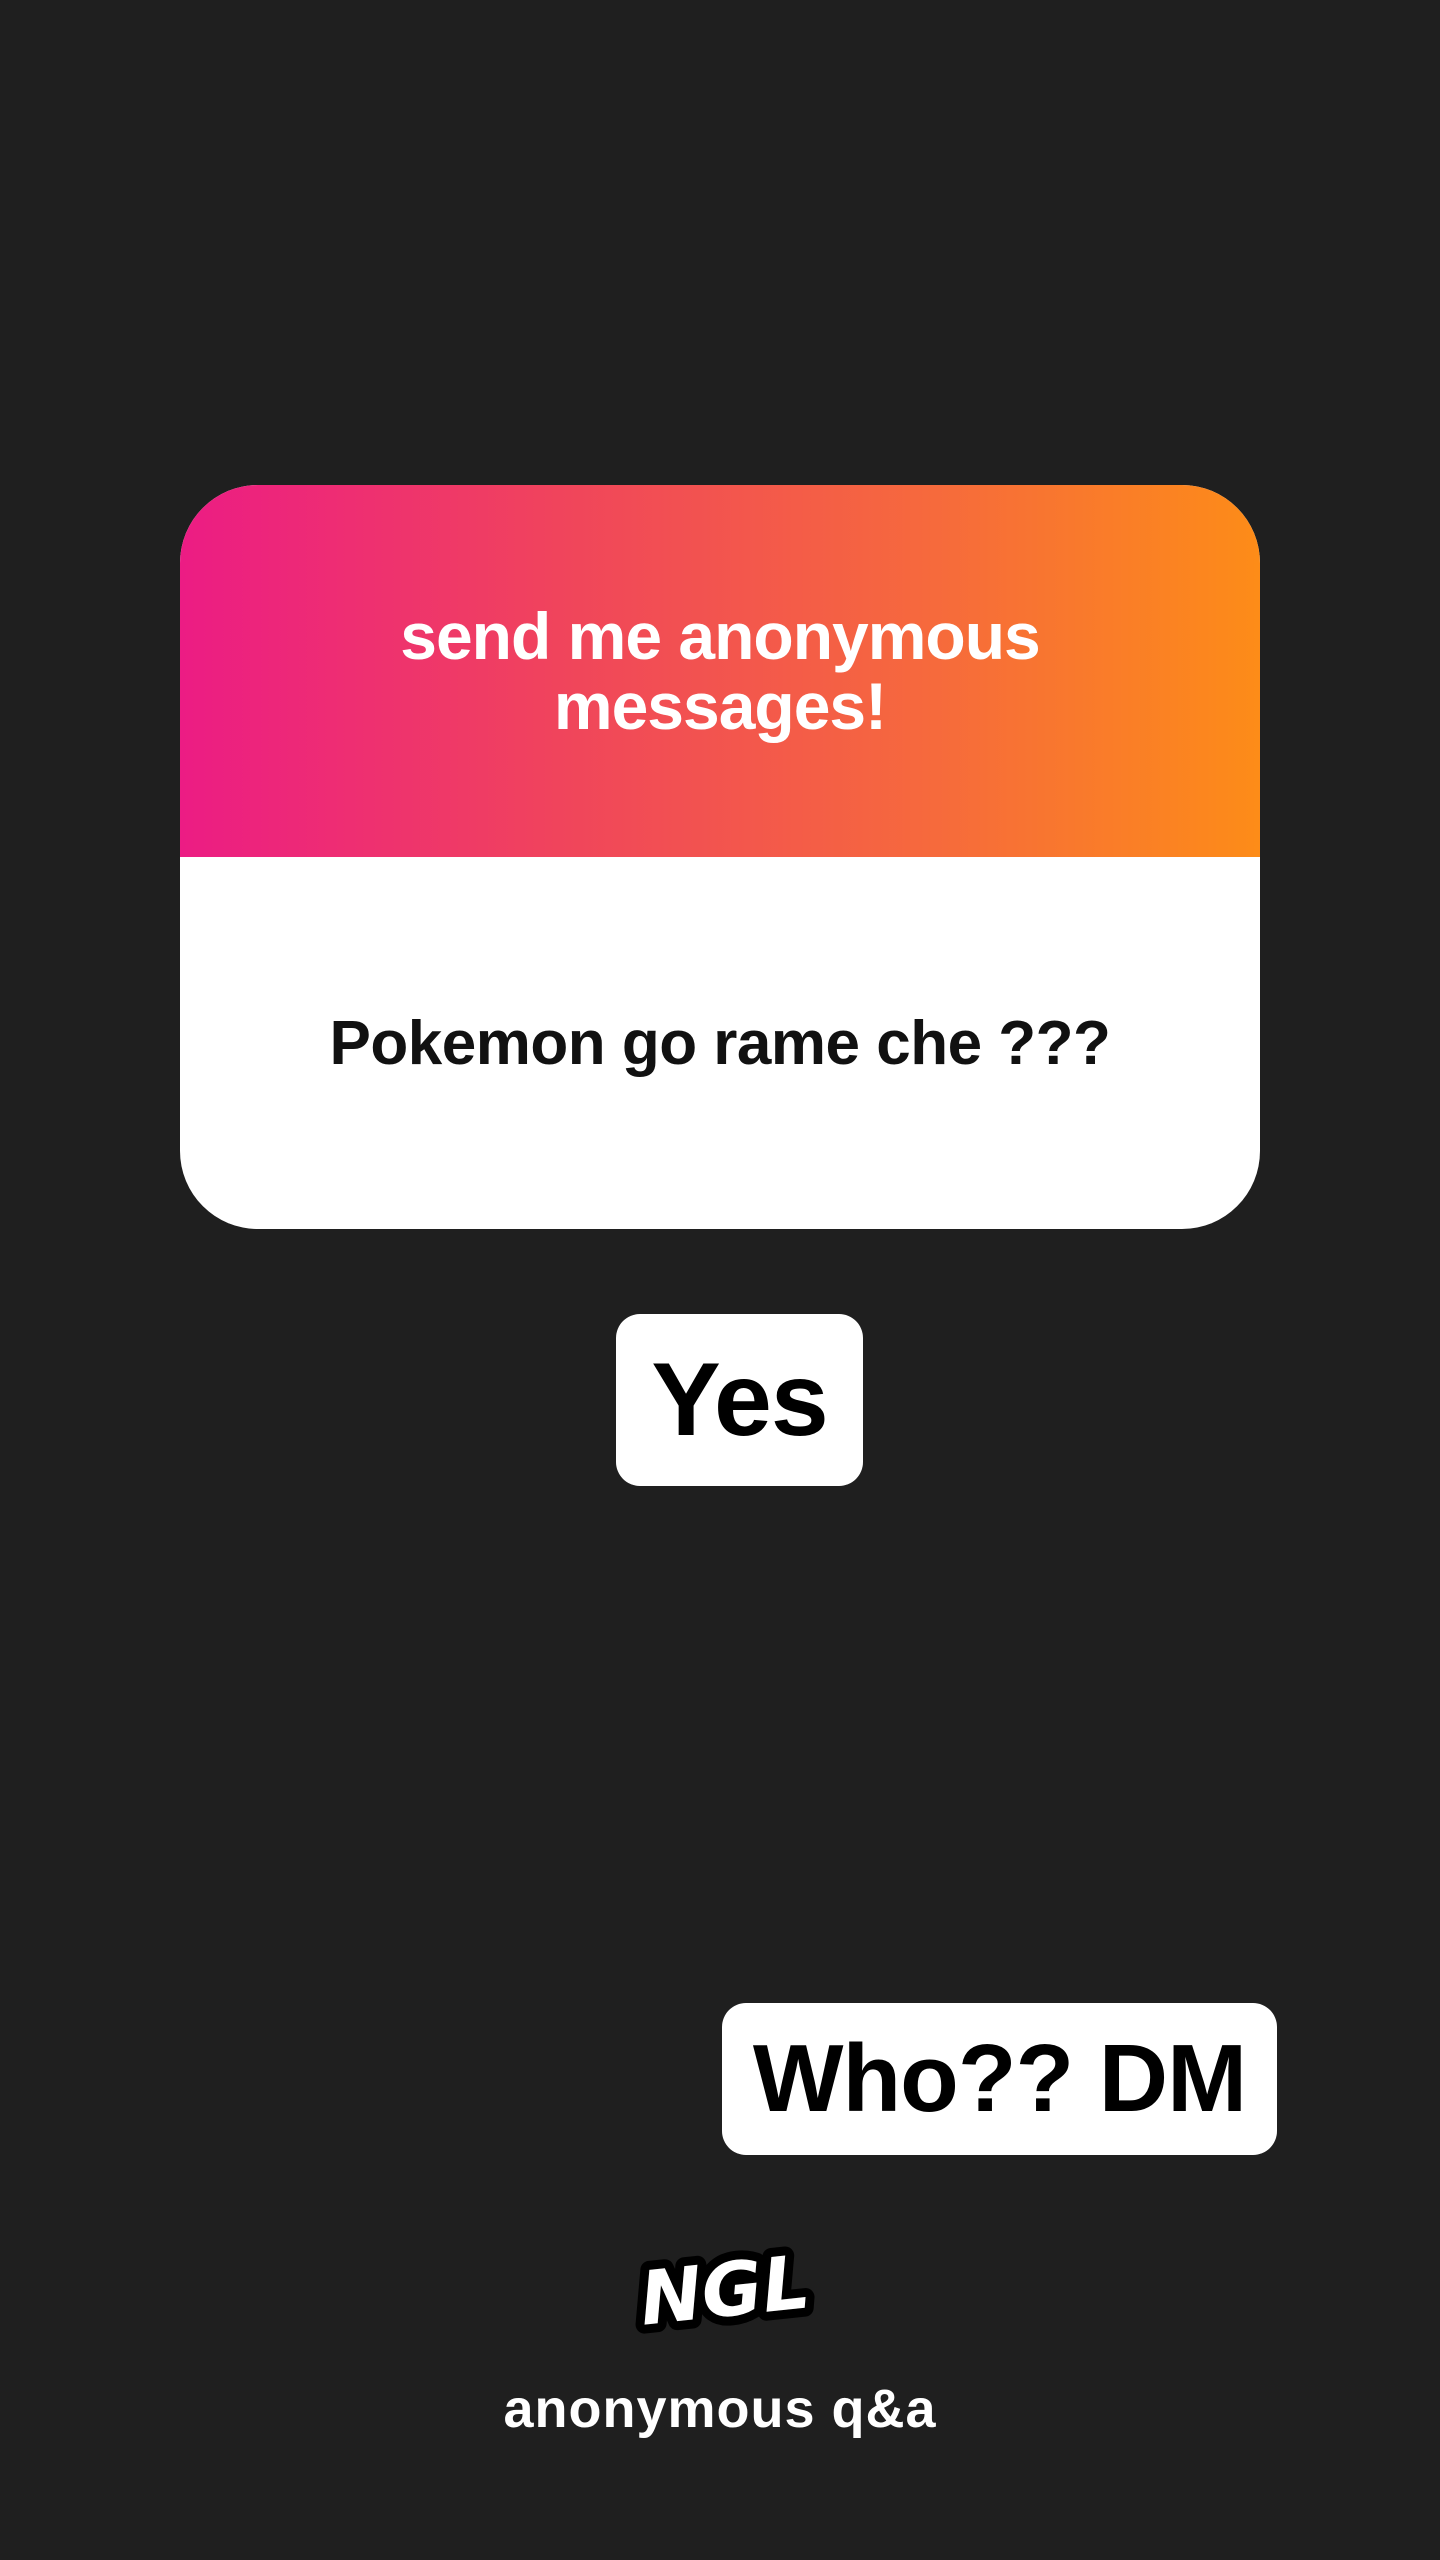  I want to click on anonymous-question: Pokemon go rame che ???, so click(720, 1043).